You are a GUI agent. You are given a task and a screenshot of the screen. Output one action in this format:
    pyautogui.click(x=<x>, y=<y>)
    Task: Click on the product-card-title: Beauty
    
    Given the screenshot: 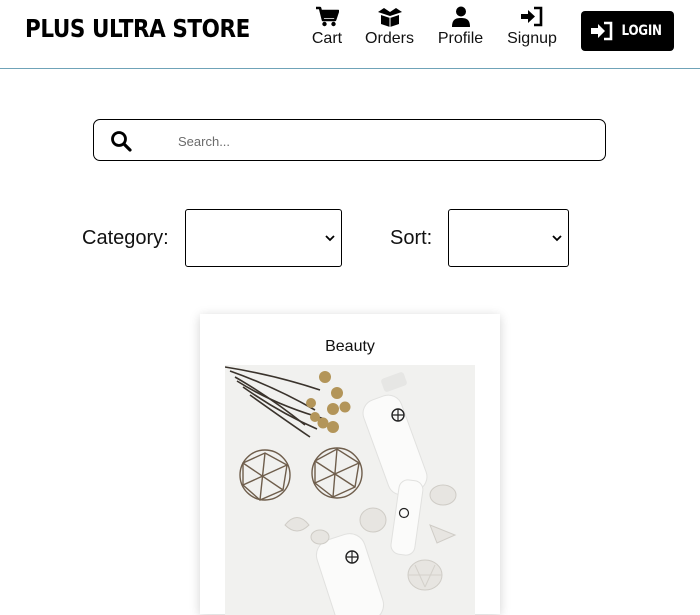 What is the action you would take?
    pyautogui.click(x=350, y=346)
    